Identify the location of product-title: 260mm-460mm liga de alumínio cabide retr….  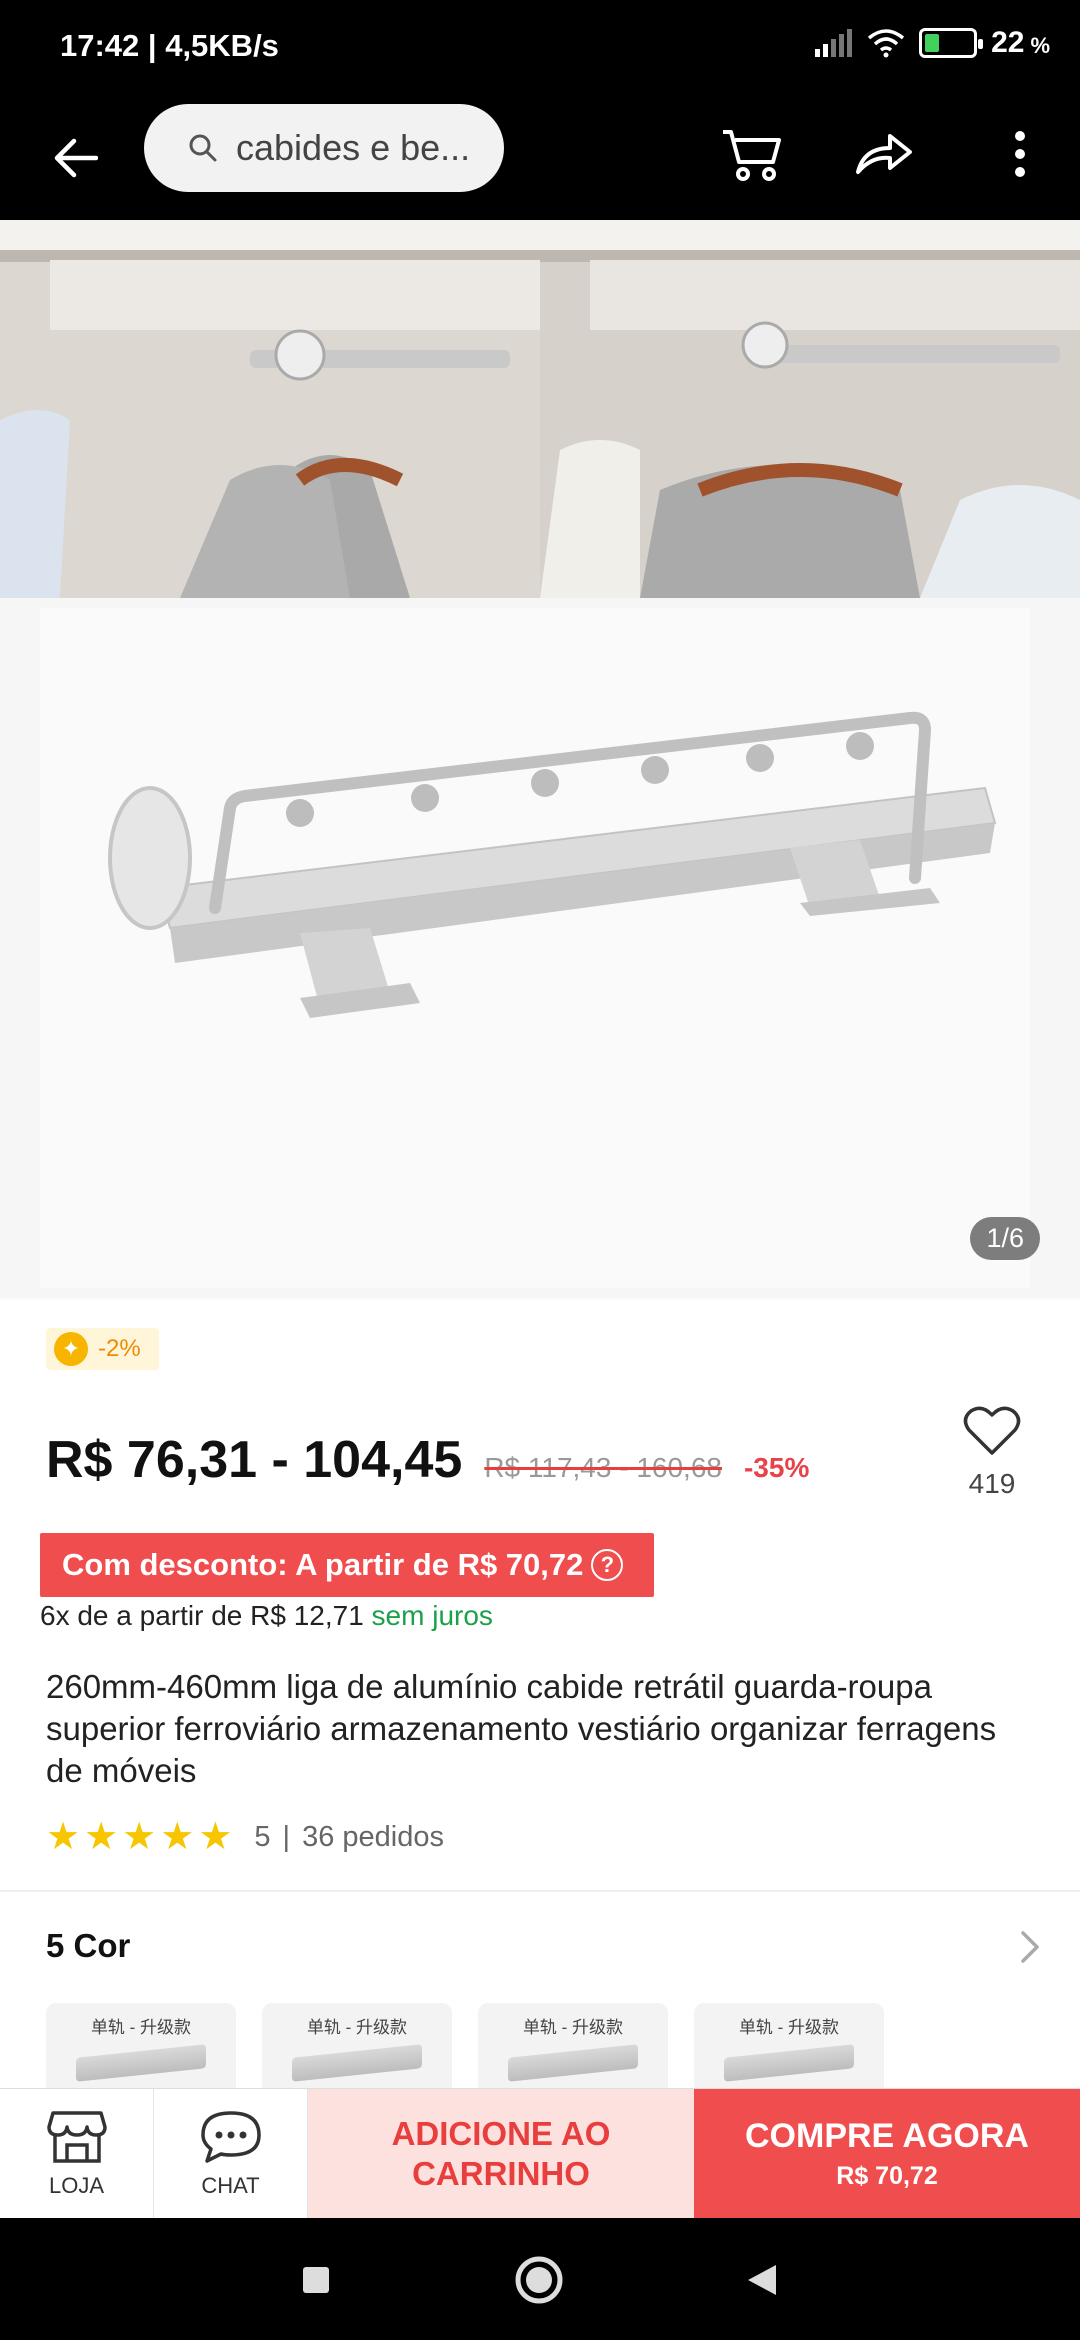
(521, 1728).